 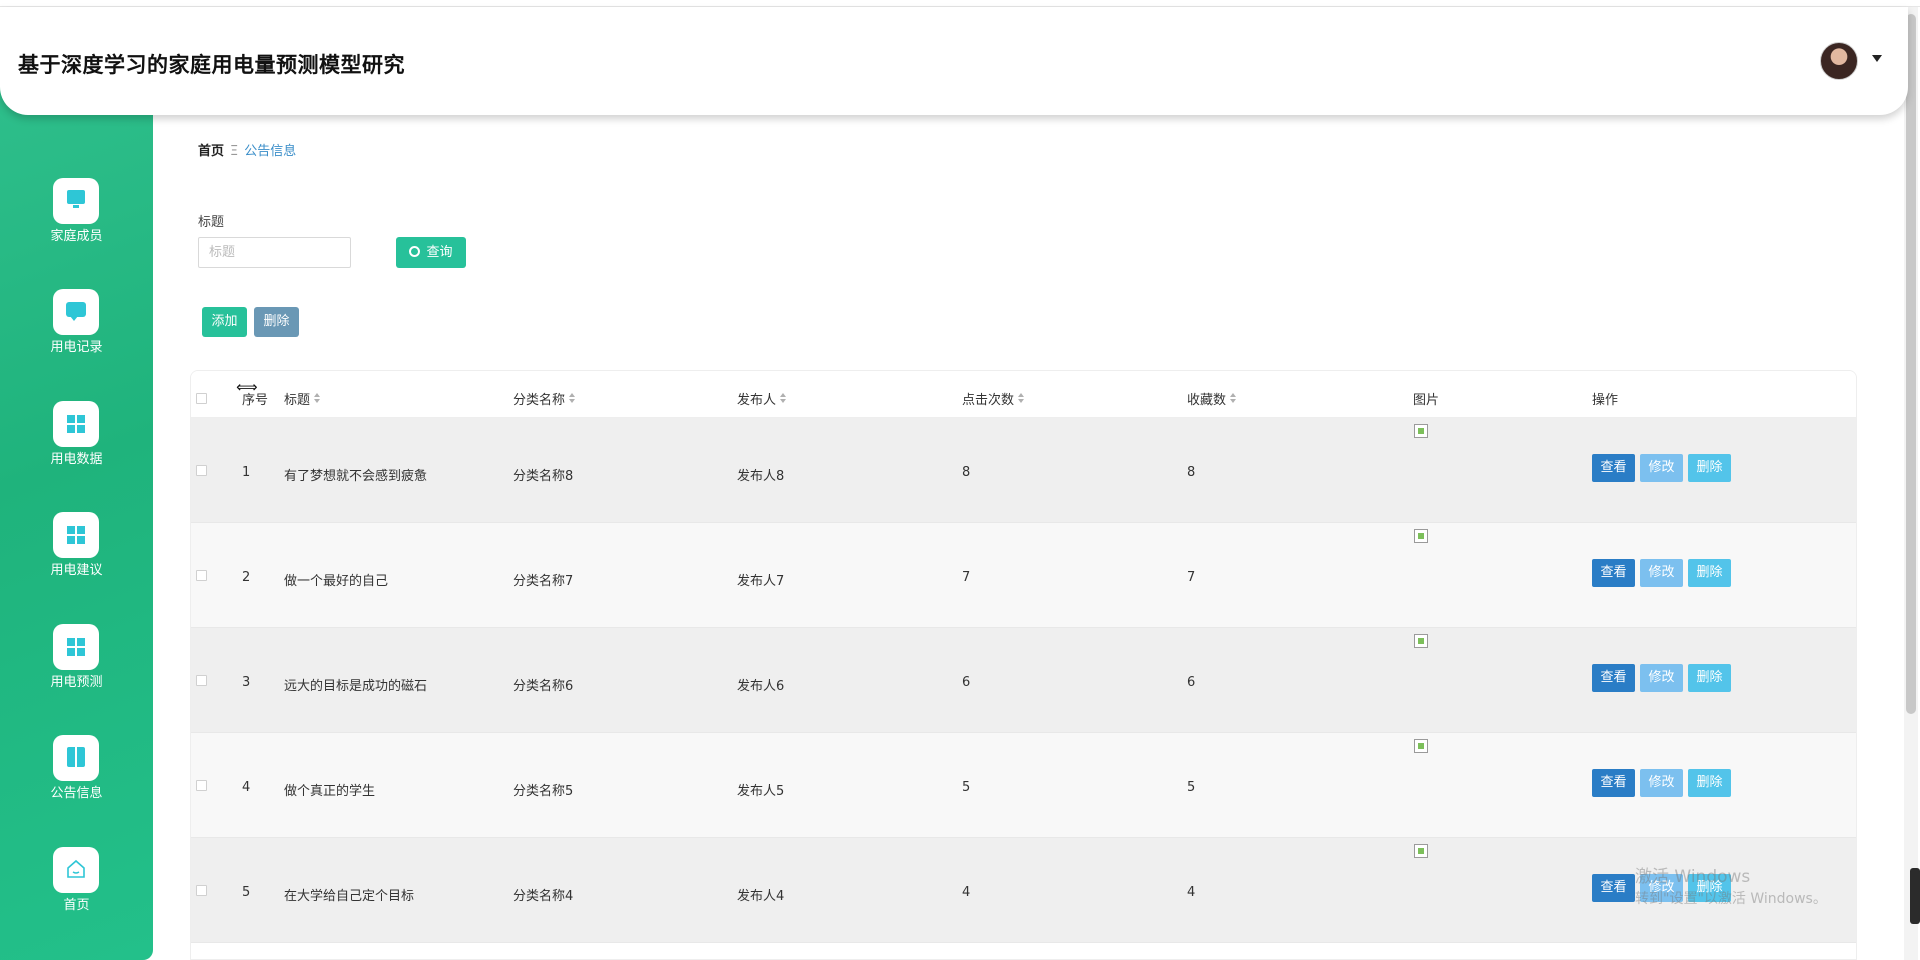 What do you see at coordinates (1023, 575) in the screenshot?
I see `table-row: 2 做一个最好的自己 分类名称7 发布人7 7 7 查看 修改 删除` at bounding box center [1023, 575].